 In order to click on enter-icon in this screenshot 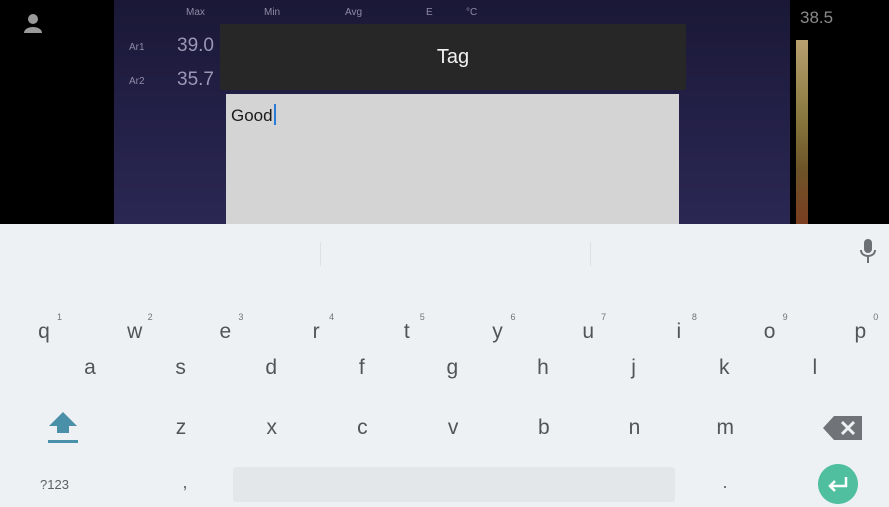, I will do `click(838, 484)`.